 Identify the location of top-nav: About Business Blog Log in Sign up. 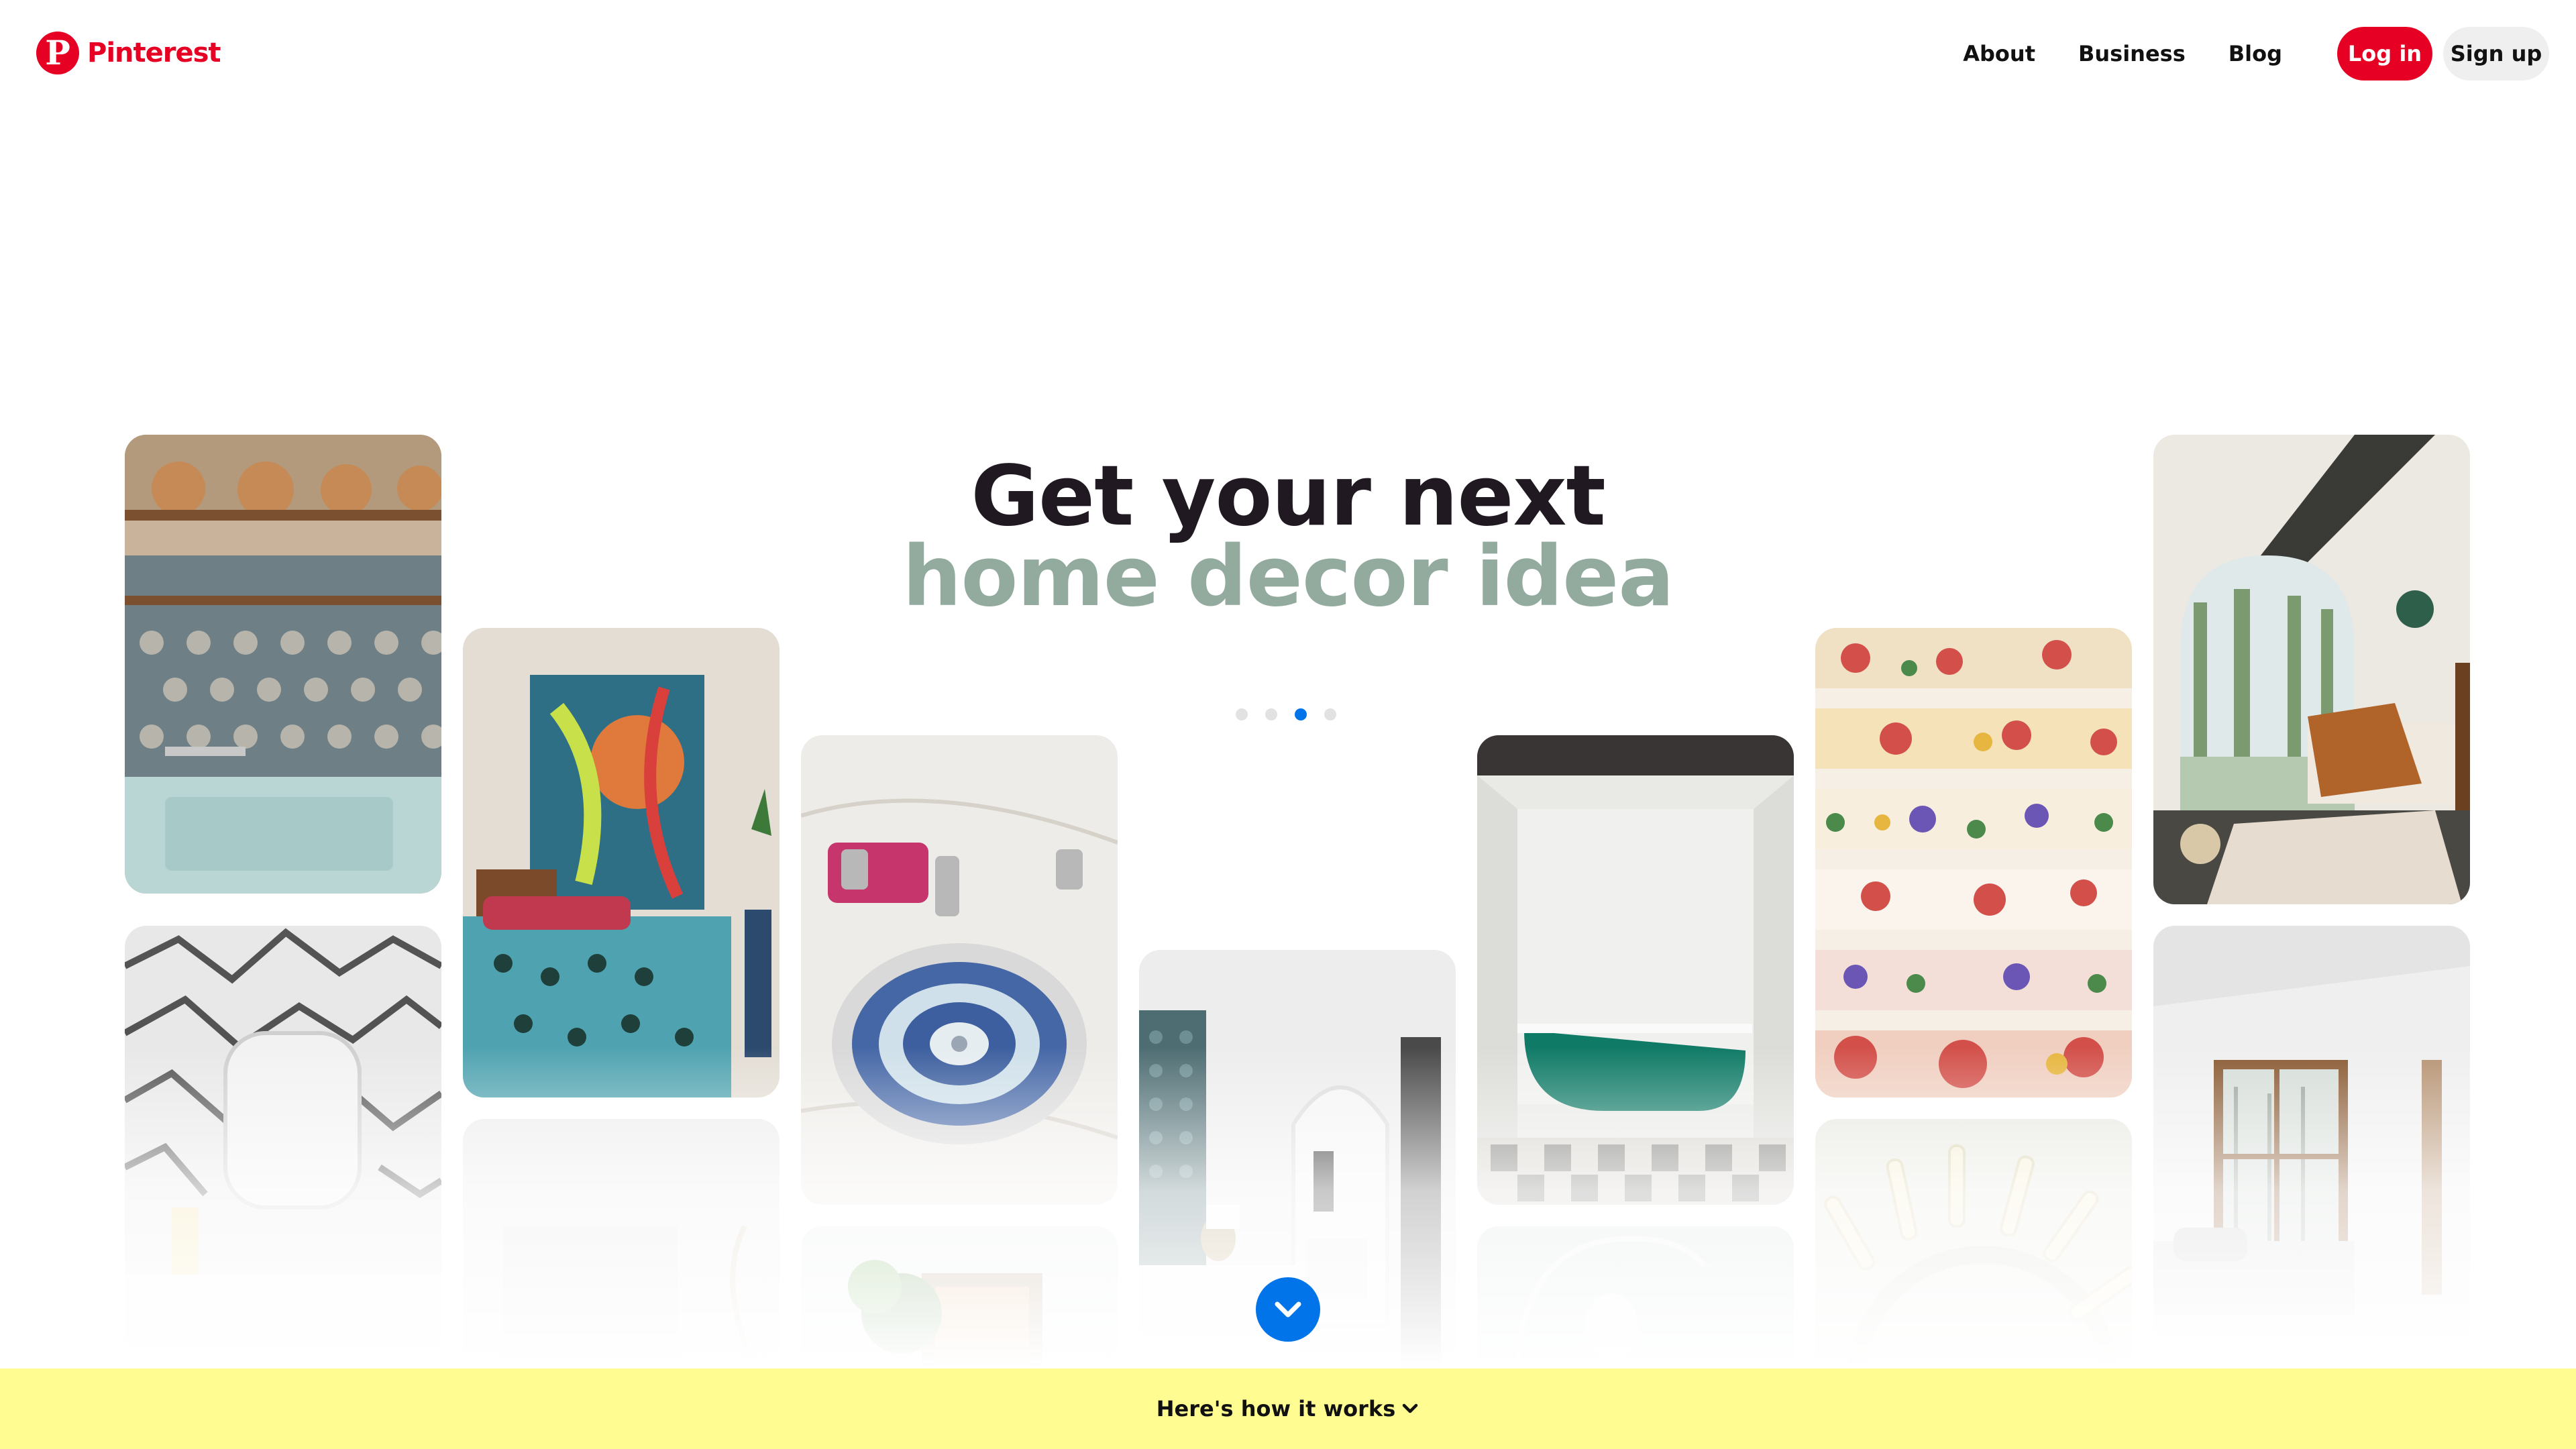
(2256, 53).